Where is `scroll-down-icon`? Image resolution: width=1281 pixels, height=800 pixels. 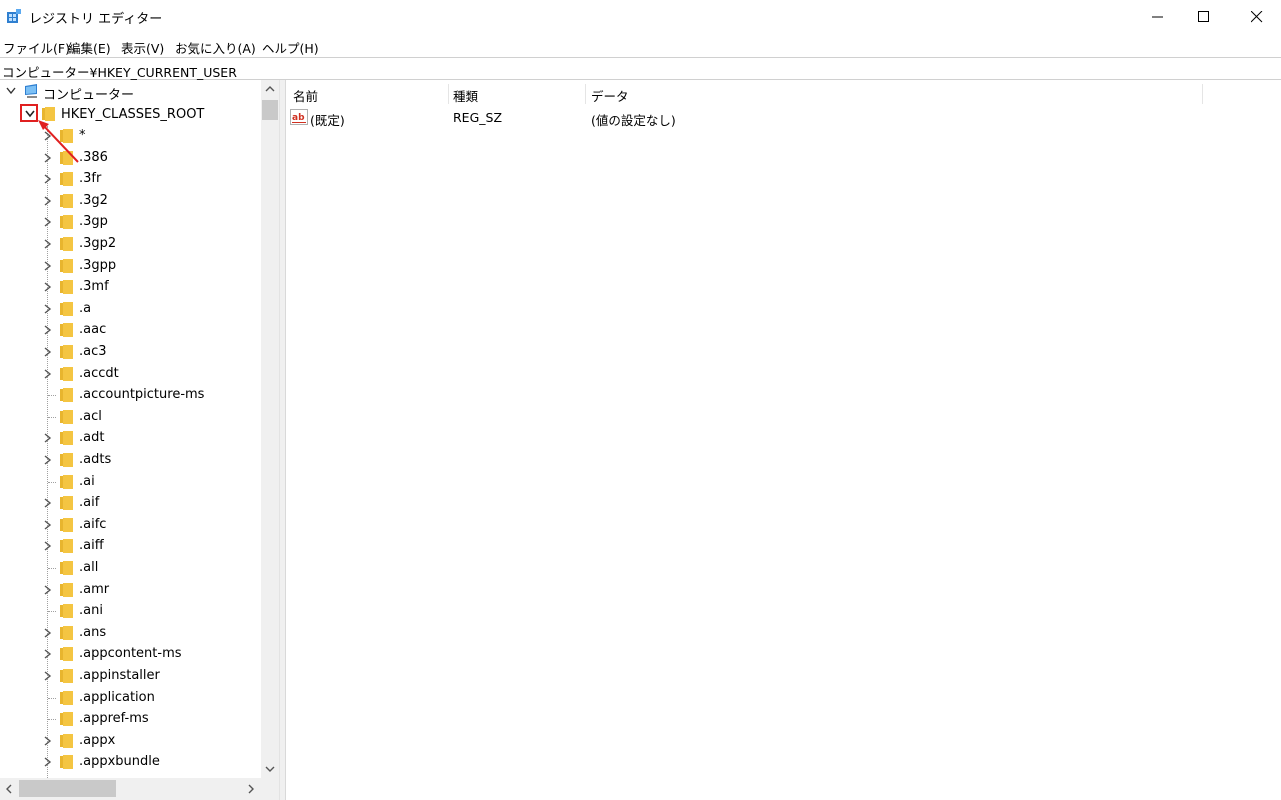 scroll-down-icon is located at coordinates (270, 769).